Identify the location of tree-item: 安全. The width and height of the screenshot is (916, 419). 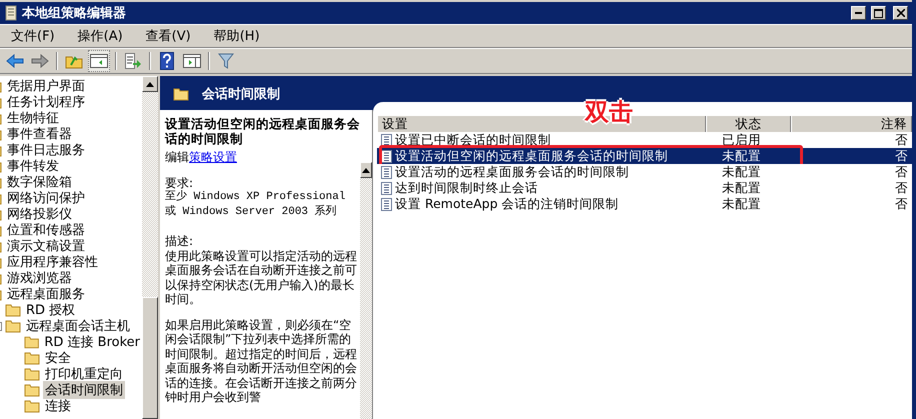
(58, 358).